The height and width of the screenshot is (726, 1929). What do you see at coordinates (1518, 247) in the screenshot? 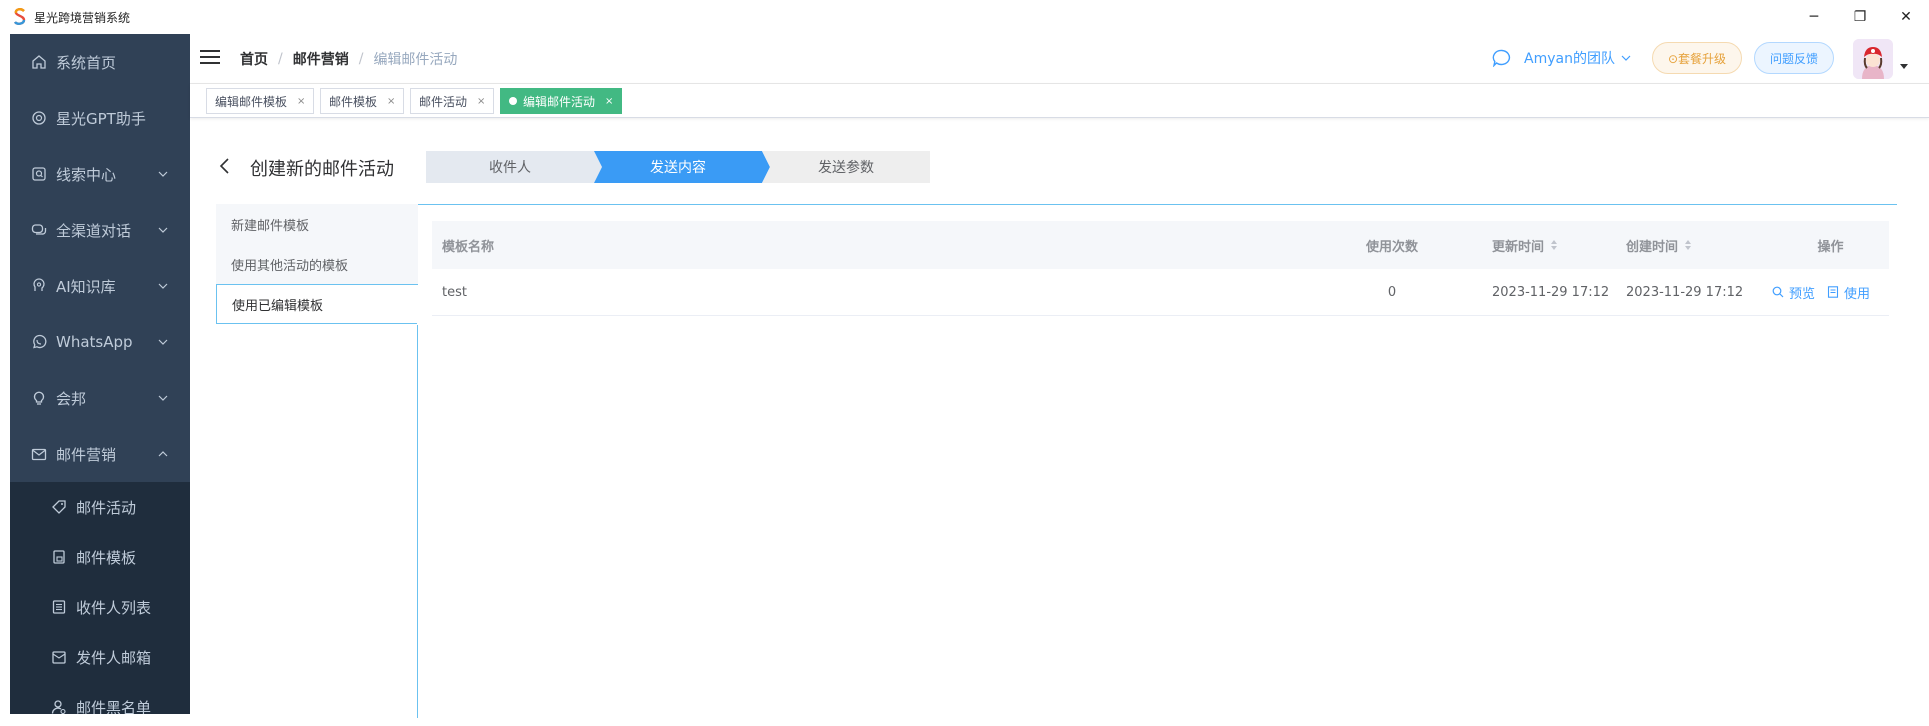
I see `col-header-updated-label: 更新时间` at bounding box center [1518, 247].